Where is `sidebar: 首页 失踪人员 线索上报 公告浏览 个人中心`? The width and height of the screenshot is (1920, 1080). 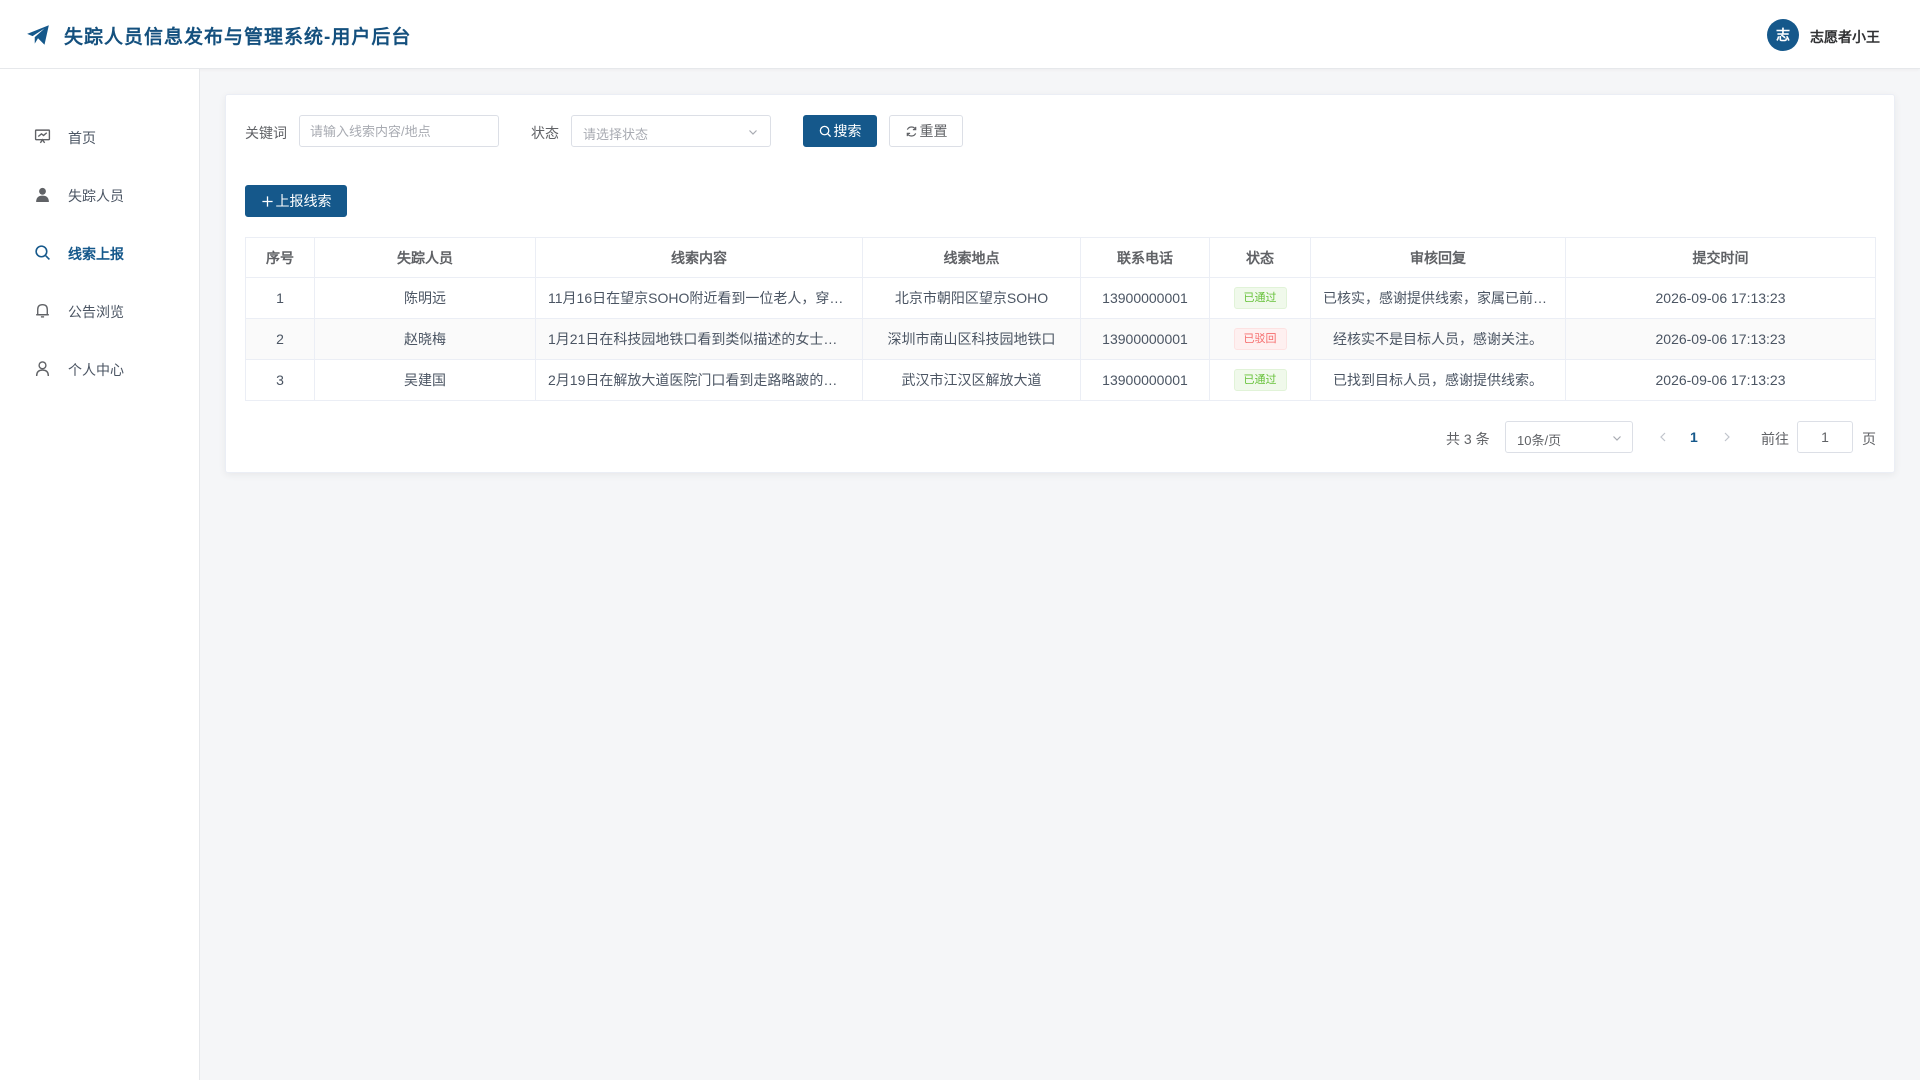
sidebar: 首页 失踪人员 线索上报 公告浏览 个人中心 is located at coordinates (100, 574).